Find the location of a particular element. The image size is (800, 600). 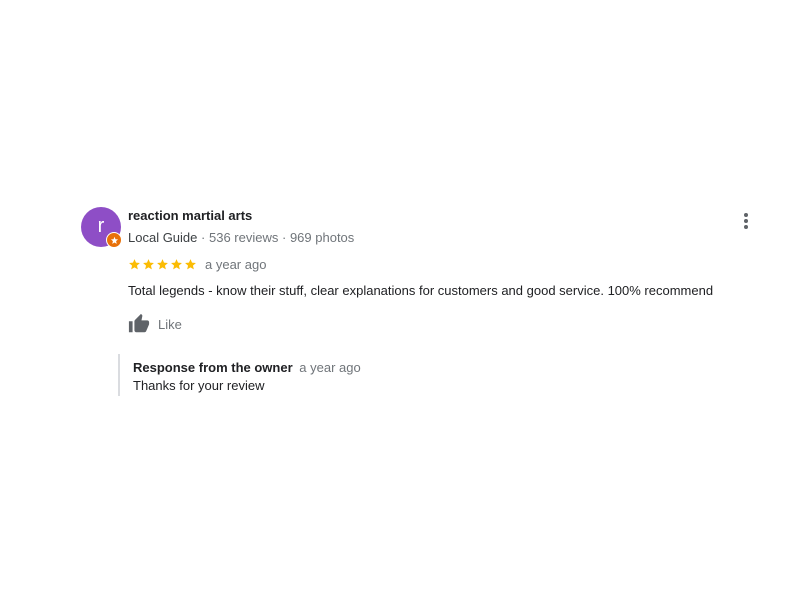

reviewer-name: reaction martial arts is located at coordinates (428, 216).